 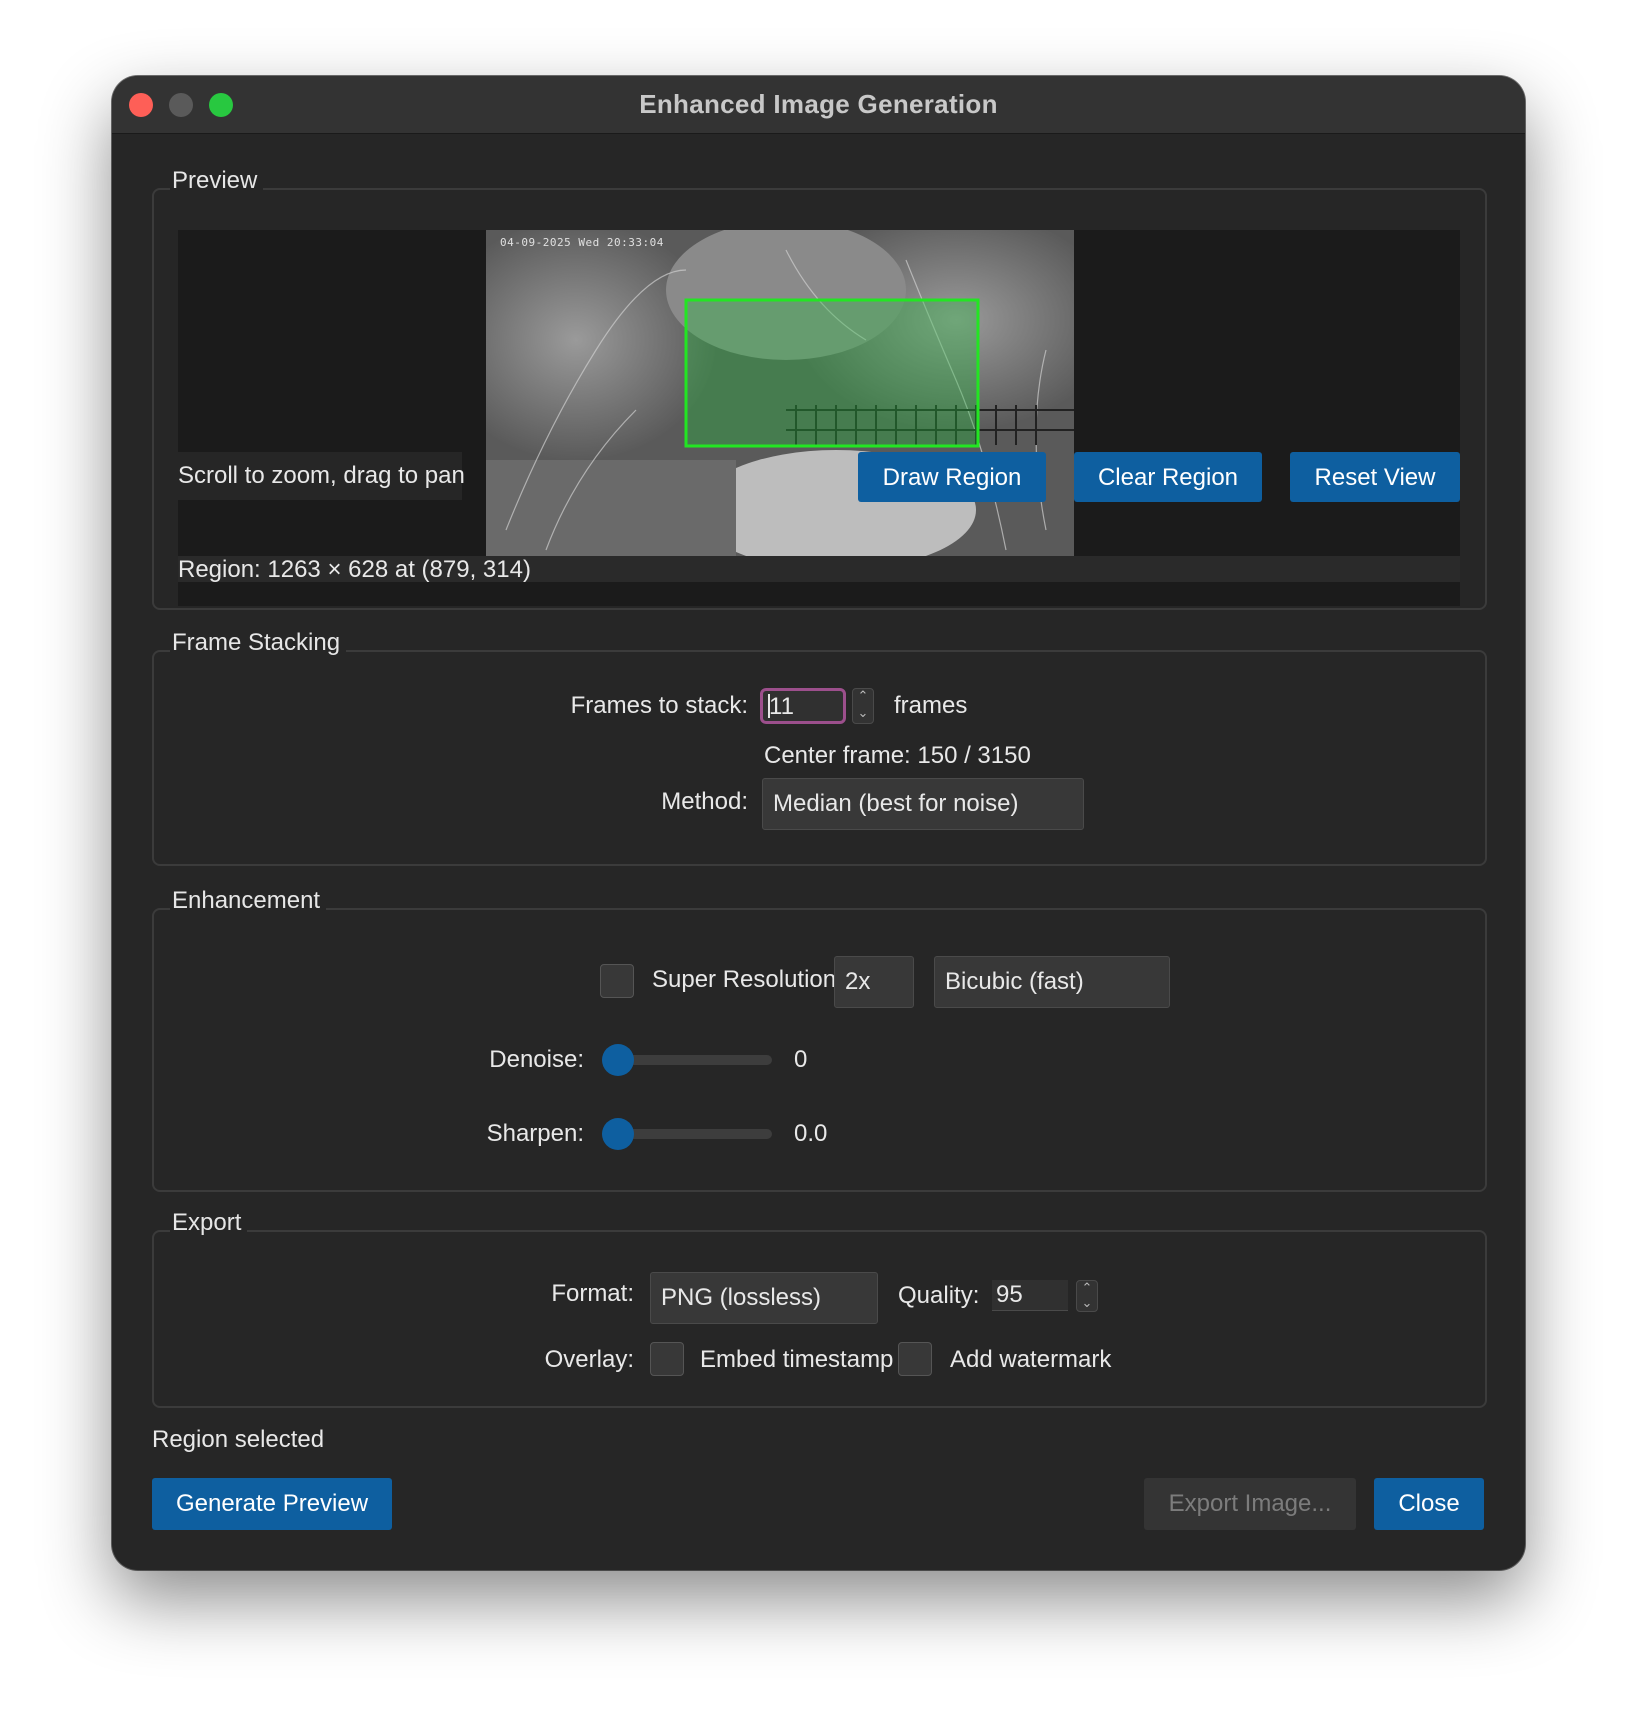 I want to click on region-info-text: Region: 1263 × 628 at (879, 314), so click(x=354, y=569).